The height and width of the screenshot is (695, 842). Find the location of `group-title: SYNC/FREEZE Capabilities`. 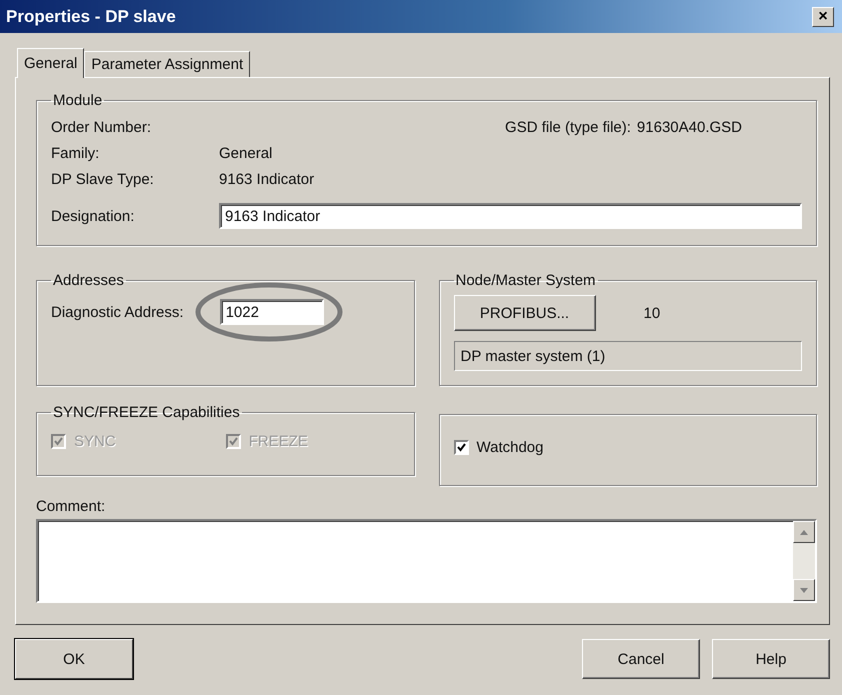

group-title: SYNC/FREEZE Capabilities is located at coordinates (146, 412).